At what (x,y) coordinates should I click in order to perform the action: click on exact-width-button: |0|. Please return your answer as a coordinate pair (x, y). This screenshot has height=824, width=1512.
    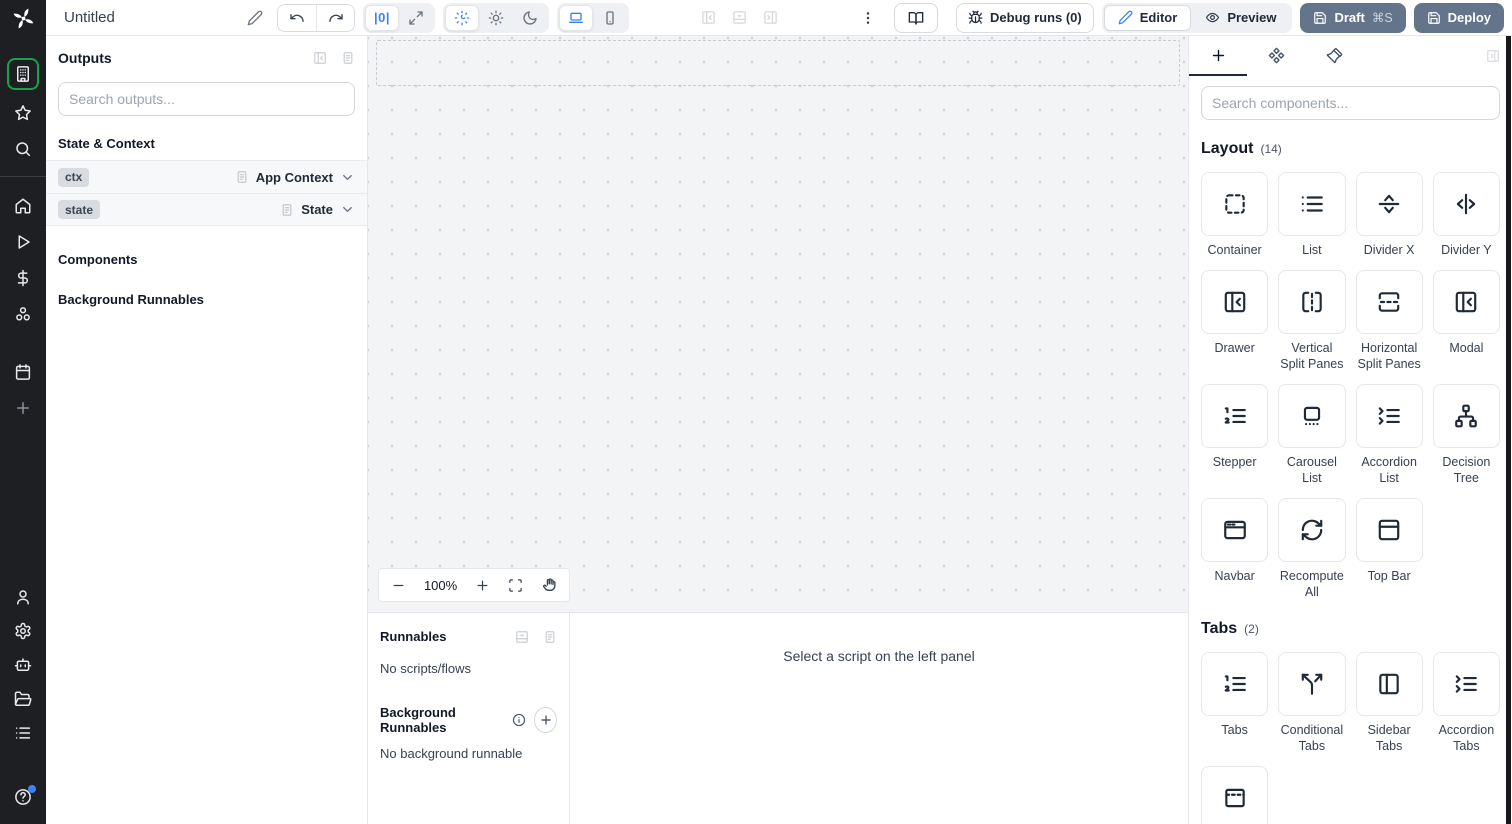
    Looking at the image, I should click on (382, 17).